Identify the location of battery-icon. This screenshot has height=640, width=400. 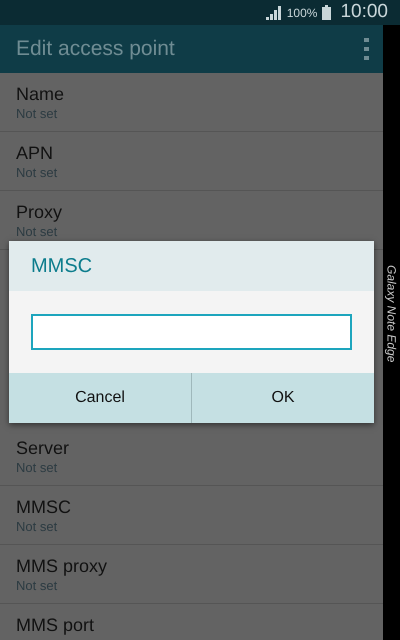
(327, 12).